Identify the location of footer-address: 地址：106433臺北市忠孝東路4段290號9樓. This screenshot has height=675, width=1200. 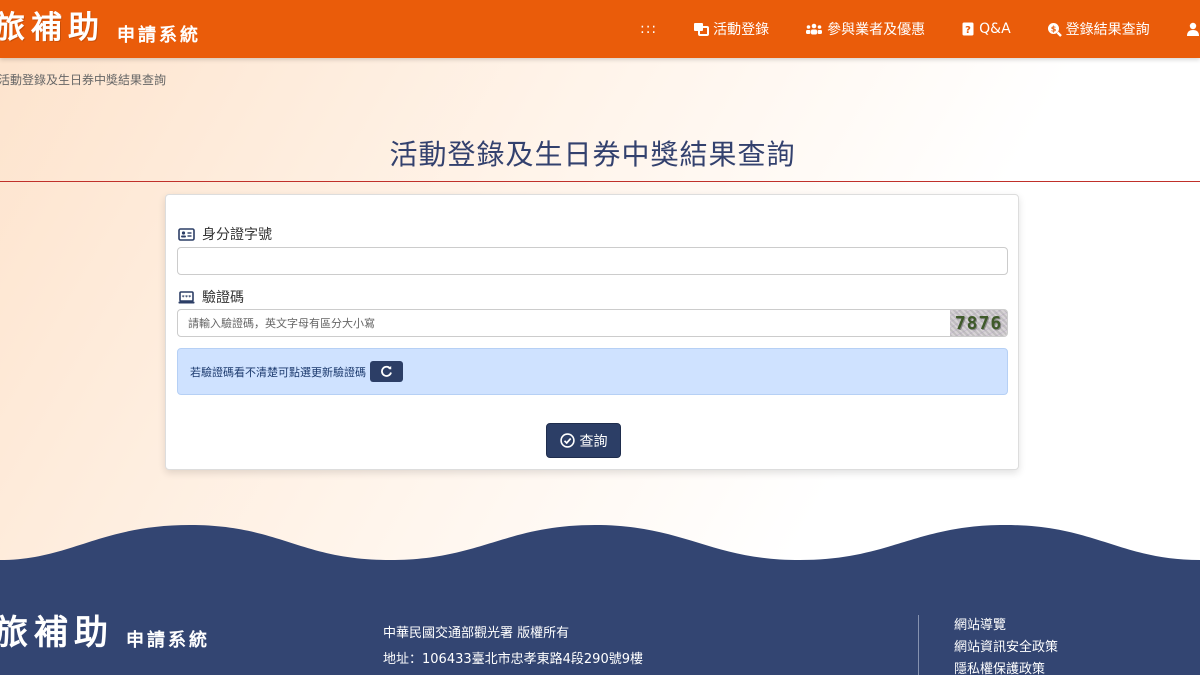
(513, 659).